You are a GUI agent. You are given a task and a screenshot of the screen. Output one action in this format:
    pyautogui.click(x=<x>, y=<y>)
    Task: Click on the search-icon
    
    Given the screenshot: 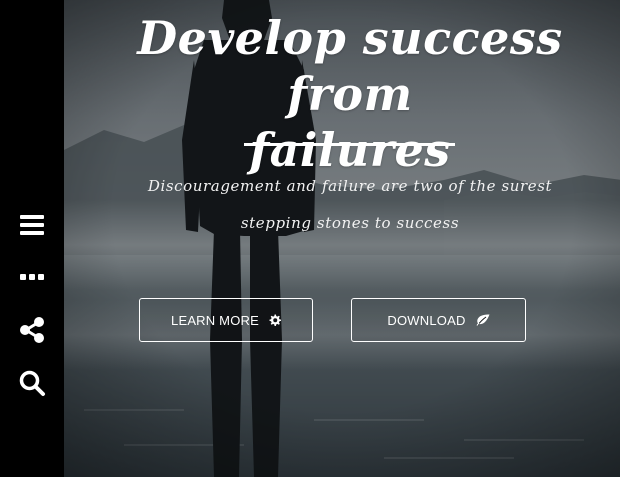 What is the action you would take?
    pyautogui.click(x=32, y=383)
    